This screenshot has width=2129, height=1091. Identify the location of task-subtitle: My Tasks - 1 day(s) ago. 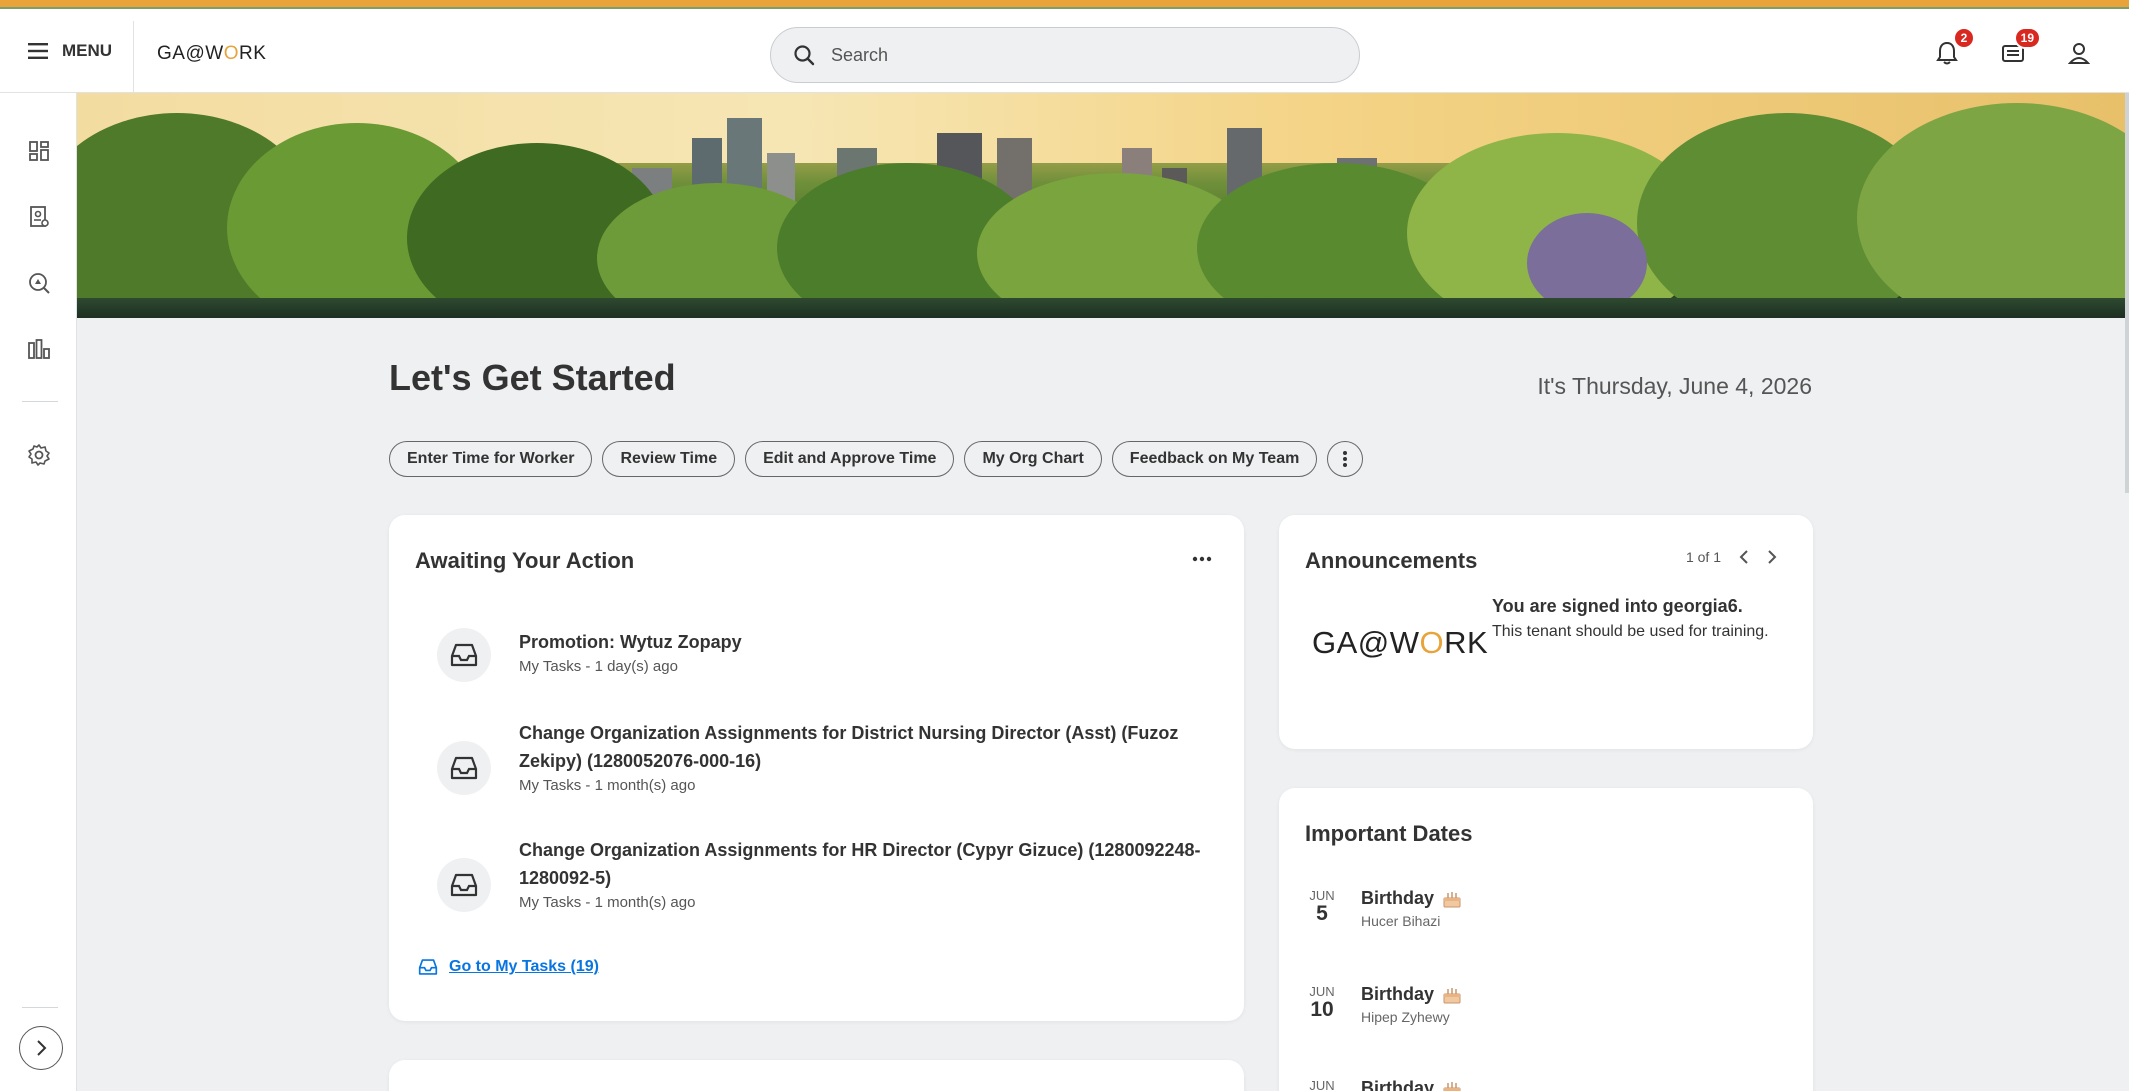
(598, 666).